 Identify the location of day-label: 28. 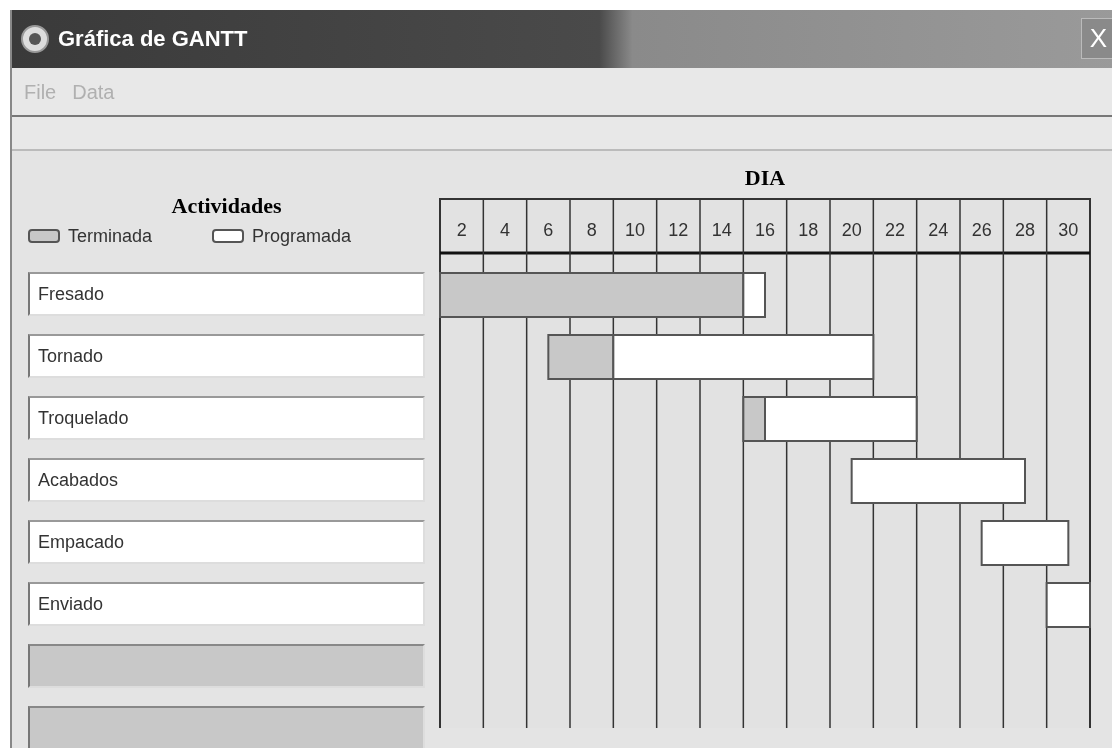
(1025, 230).